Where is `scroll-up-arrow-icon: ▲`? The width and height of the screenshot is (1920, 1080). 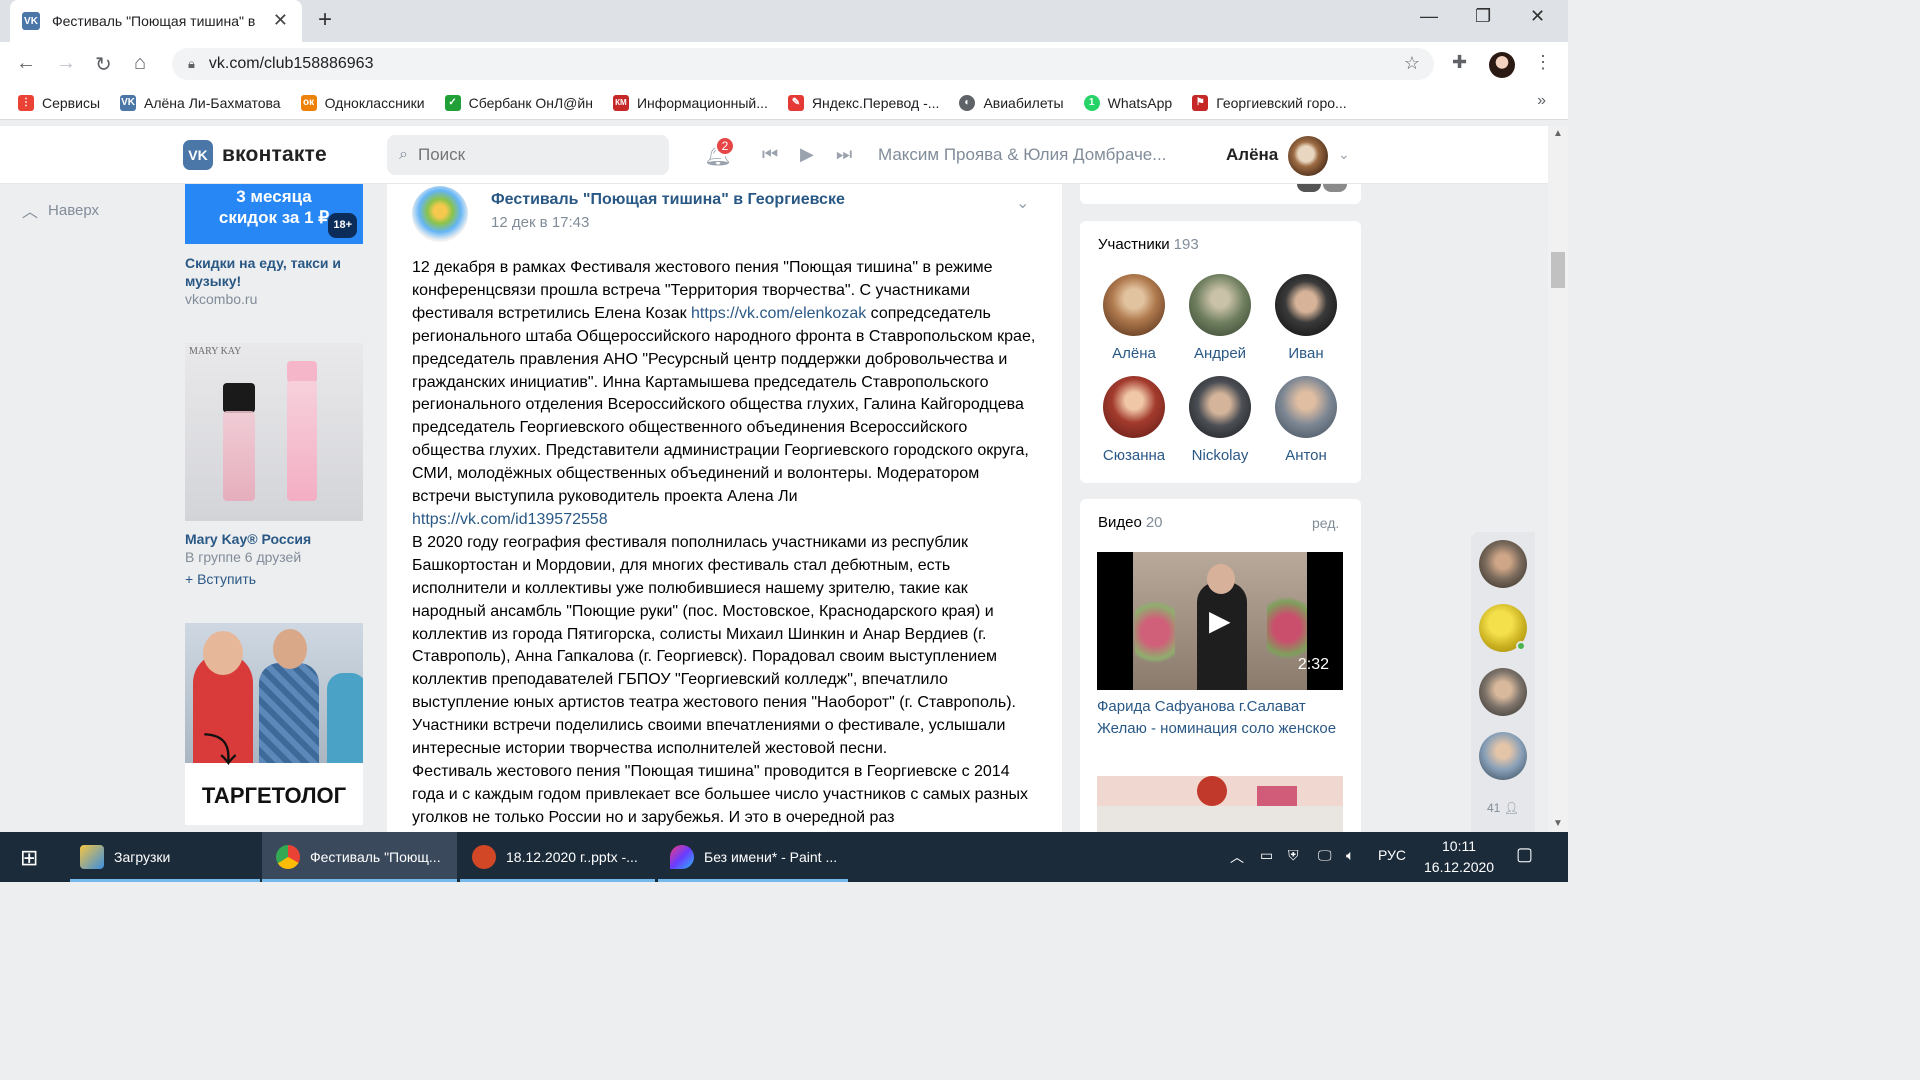 scroll-up-arrow-icon: ▲ is located at coordinates (1558, 133).